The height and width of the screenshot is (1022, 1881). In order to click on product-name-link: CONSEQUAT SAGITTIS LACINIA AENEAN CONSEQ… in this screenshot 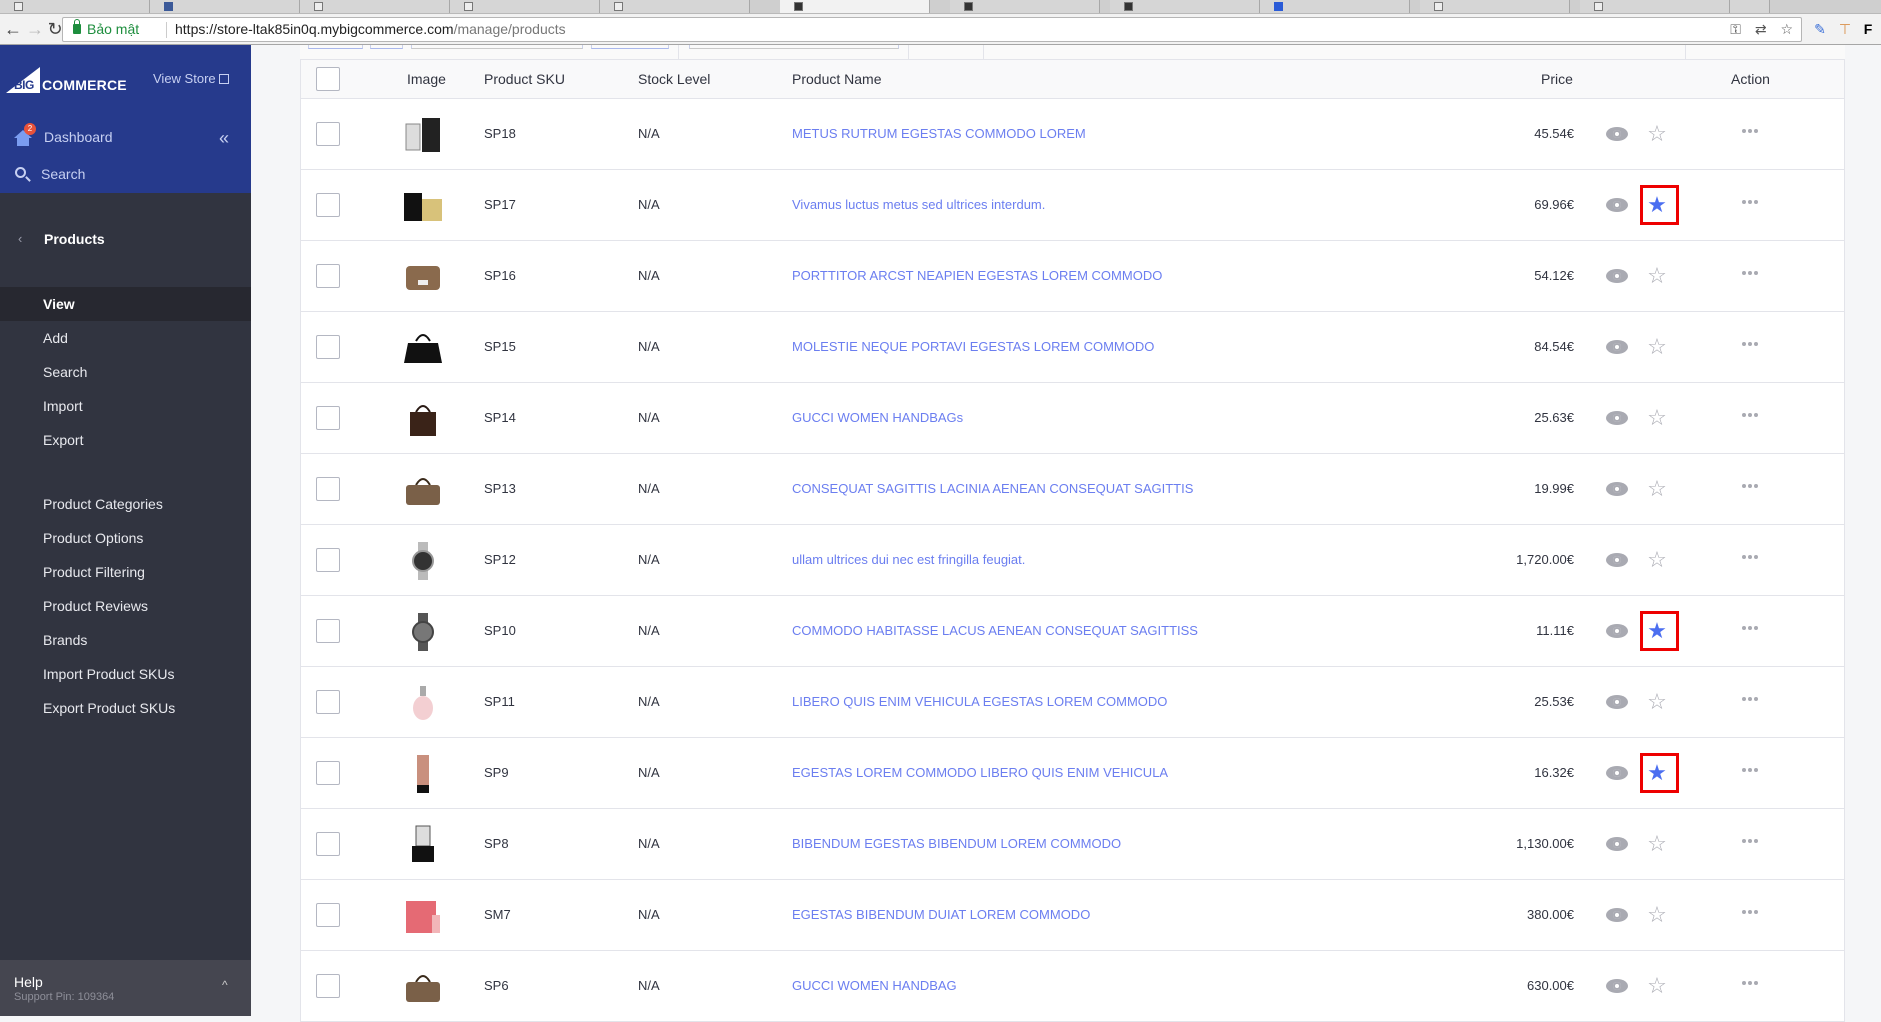, I will do `click(992, 488)`.